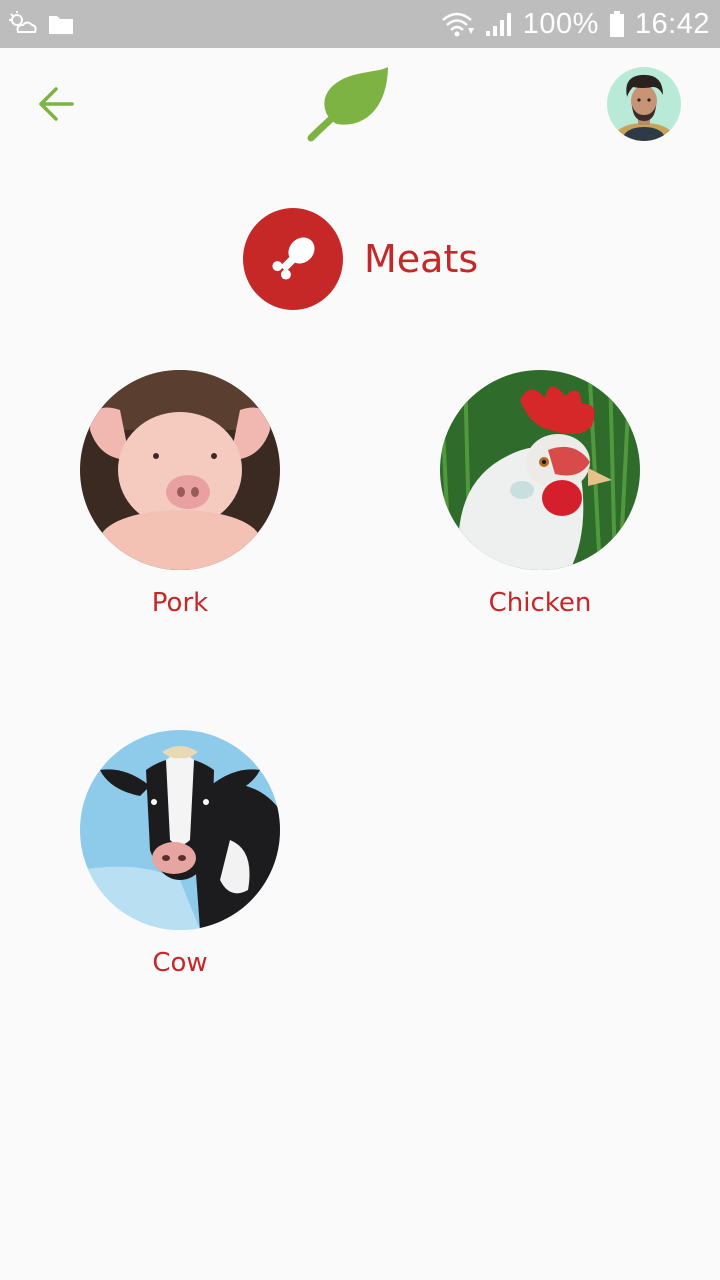 This screenshot has width=720, height=1280. What do you see at coordinates (23, 24) in the screenshot?
I see `weather-icon` at bounding box center [23, 24].